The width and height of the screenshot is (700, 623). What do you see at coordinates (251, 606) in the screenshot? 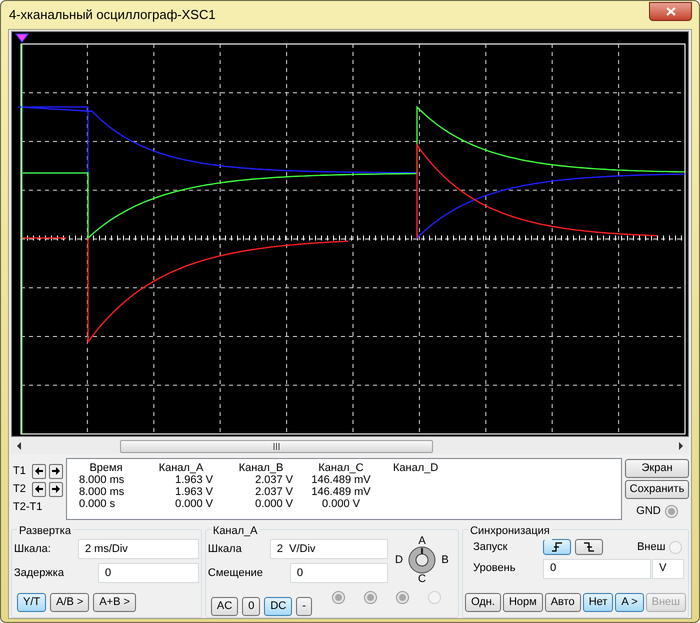
I see `coupling-button: 0` at bounding box center [251, 606].